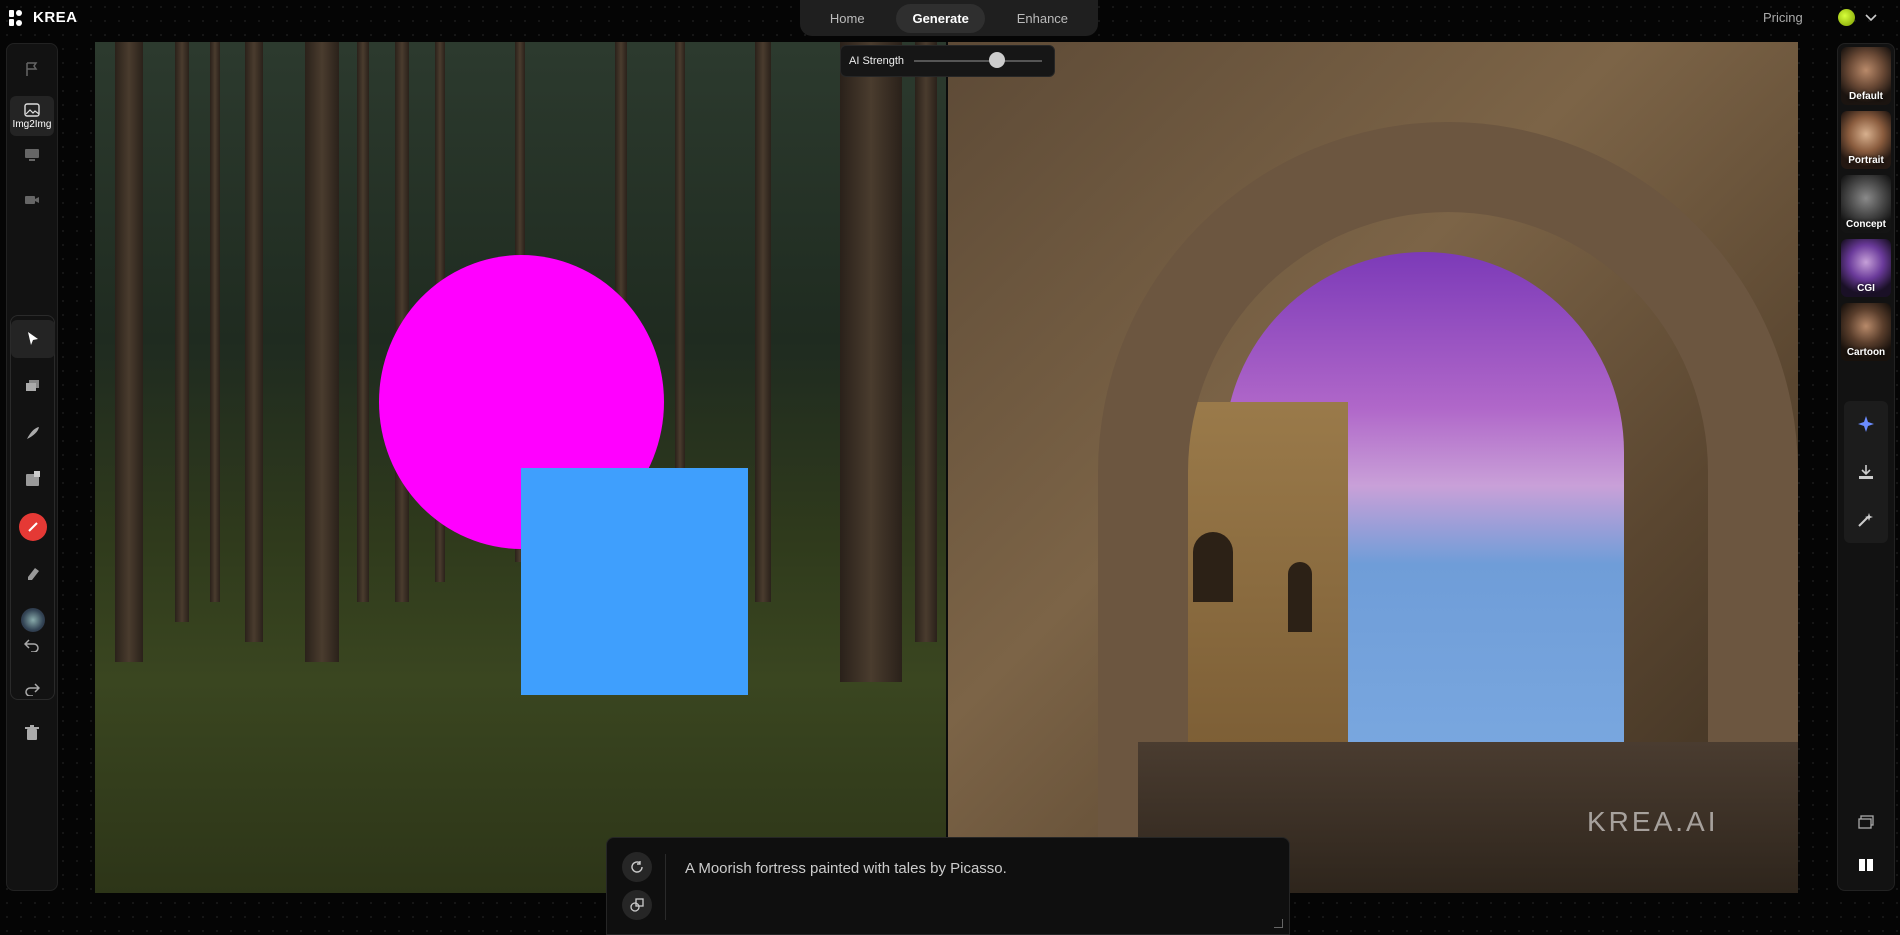 The image size is (1900, 935). I want to click on redo-icon, so click(32, 689).